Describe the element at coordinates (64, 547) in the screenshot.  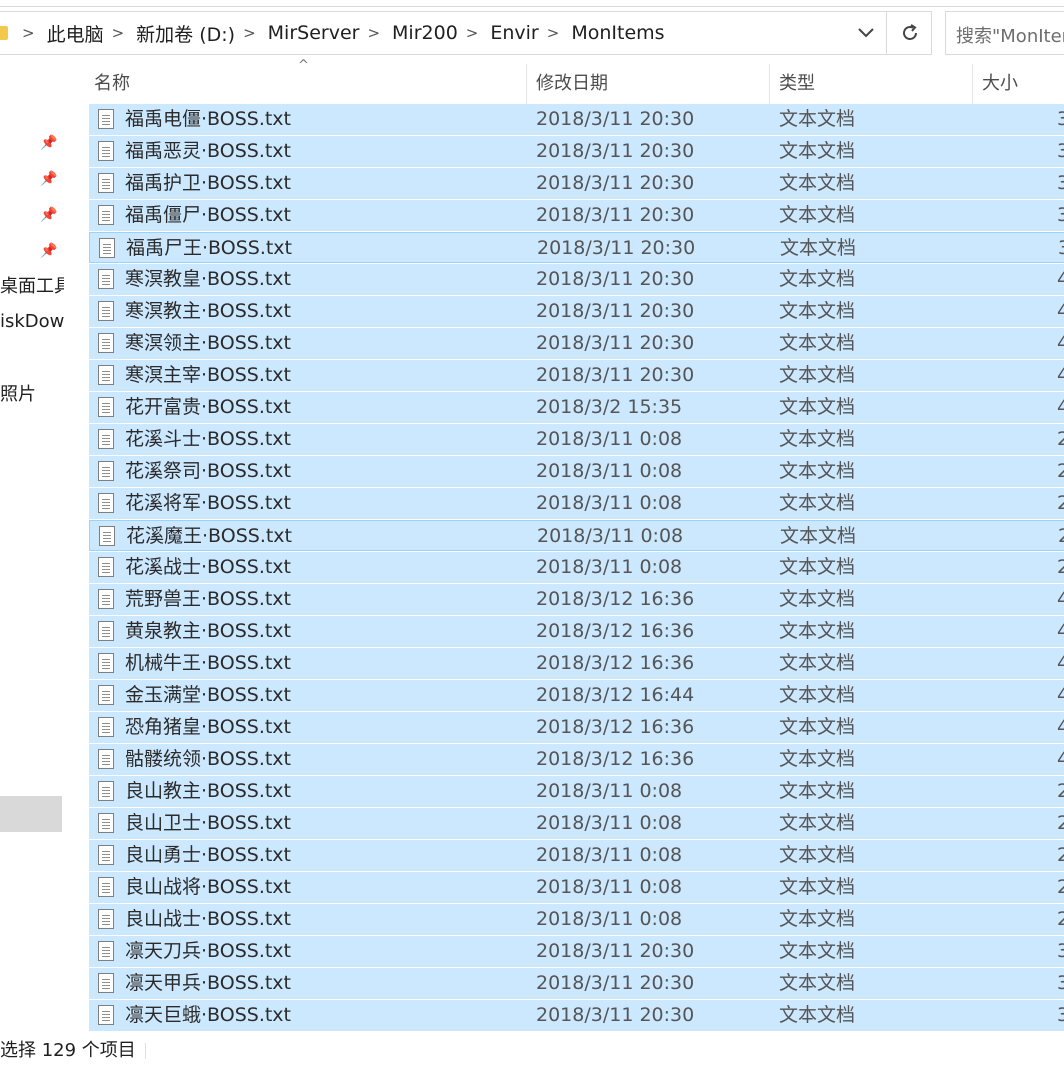
I see `pane-divider` at that location.